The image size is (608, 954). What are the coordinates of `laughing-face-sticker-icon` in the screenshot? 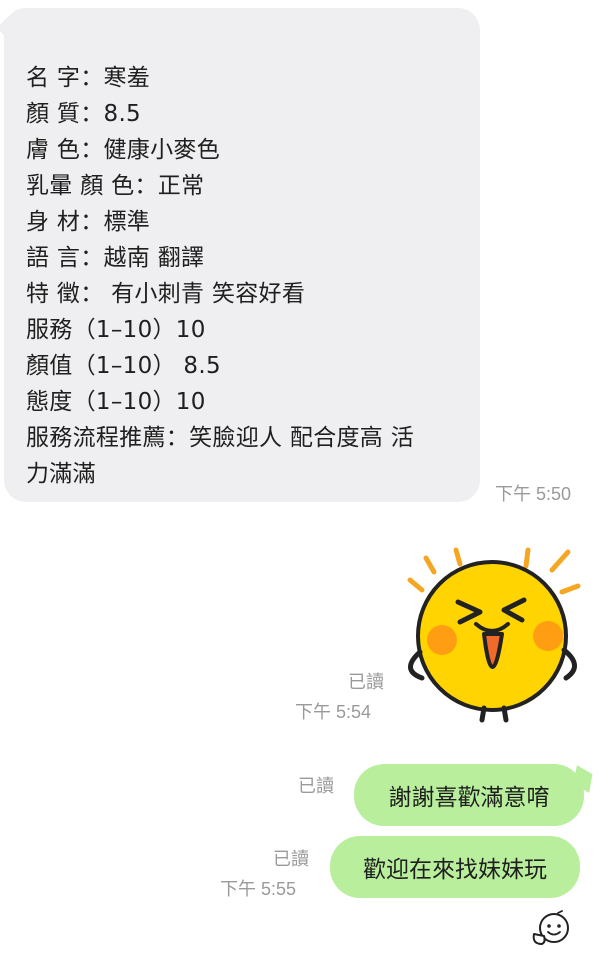 It's located at (495, 635).